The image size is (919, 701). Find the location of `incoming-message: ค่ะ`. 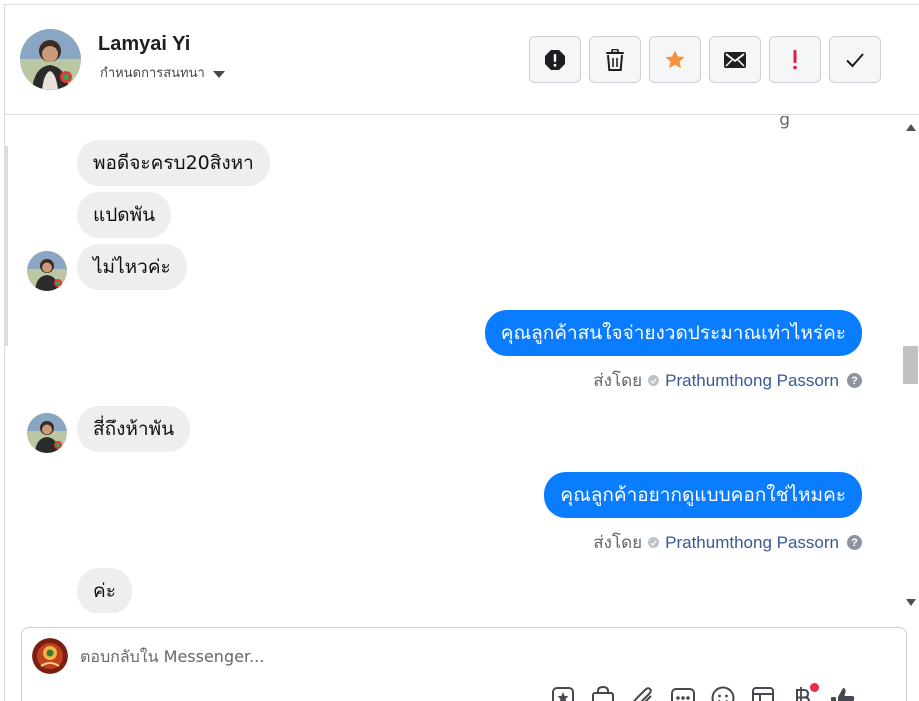

incoming-message: ค่ะ is located at coordinates (104, 590).